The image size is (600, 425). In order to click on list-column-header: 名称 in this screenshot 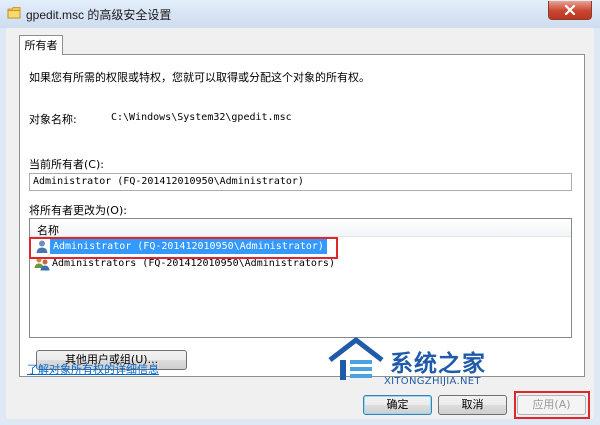, I will do `click(300, 228)`.